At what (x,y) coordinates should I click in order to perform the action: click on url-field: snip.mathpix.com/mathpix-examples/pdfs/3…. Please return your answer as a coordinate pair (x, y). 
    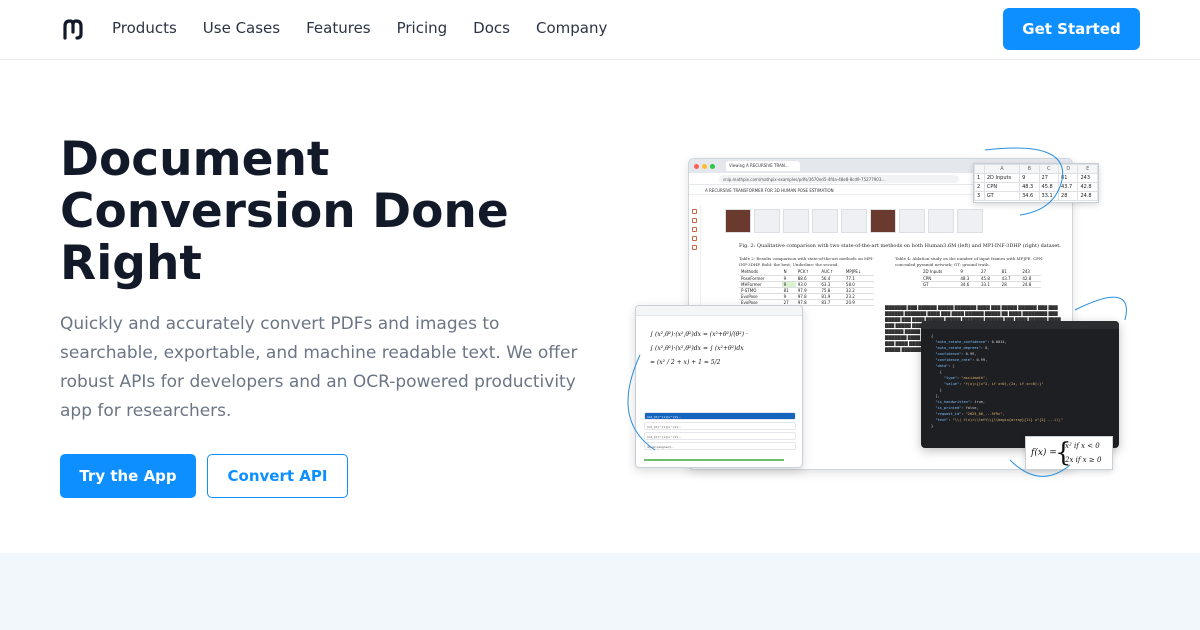
    Looking at the image, I should click on (839, 178).